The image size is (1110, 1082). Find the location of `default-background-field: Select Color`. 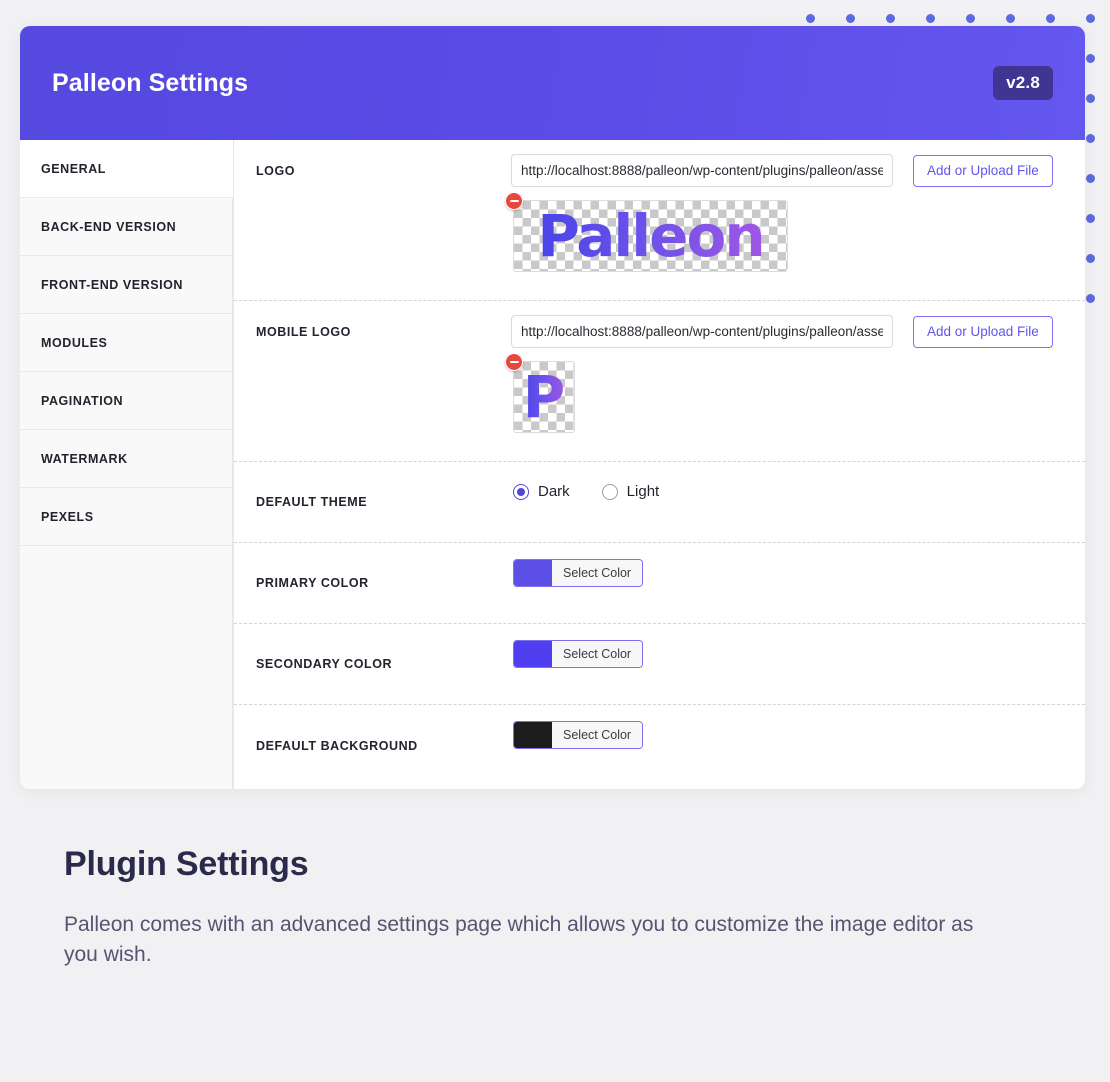

default-background-field: Select Color is located at coordinates (798, 737).